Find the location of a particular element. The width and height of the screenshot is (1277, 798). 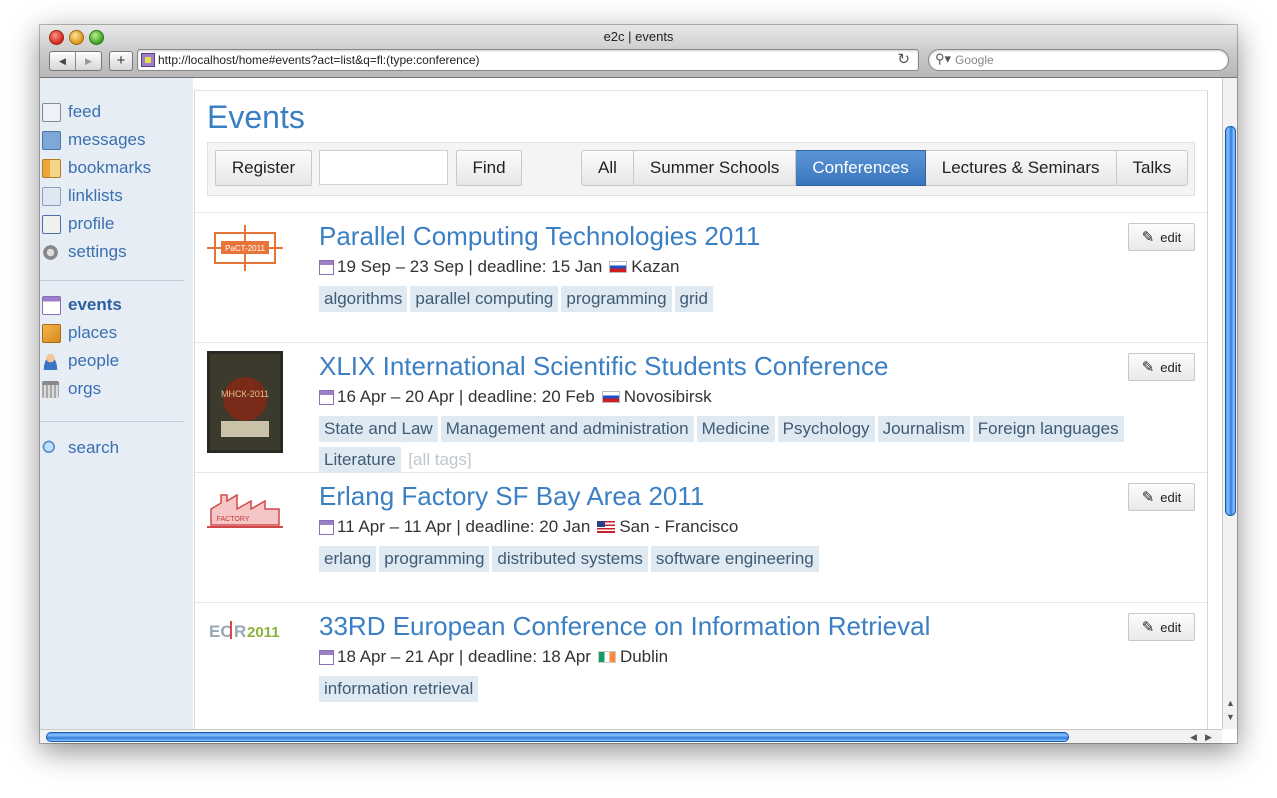

tag-link: Medicine is located at coordinates (735, 429).